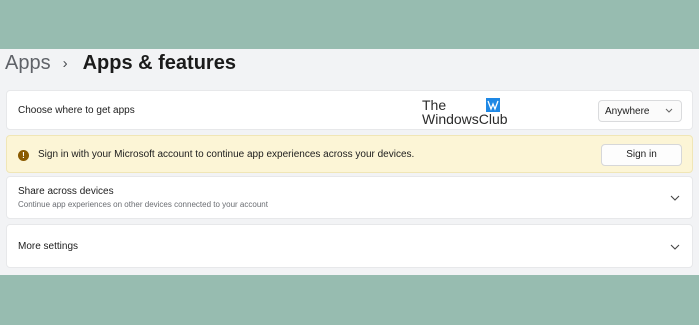  What do you see at coordinates (66, 191) in the screenshot?
I see `share-across-title: Share across devices` at bounding box center [66, 191].